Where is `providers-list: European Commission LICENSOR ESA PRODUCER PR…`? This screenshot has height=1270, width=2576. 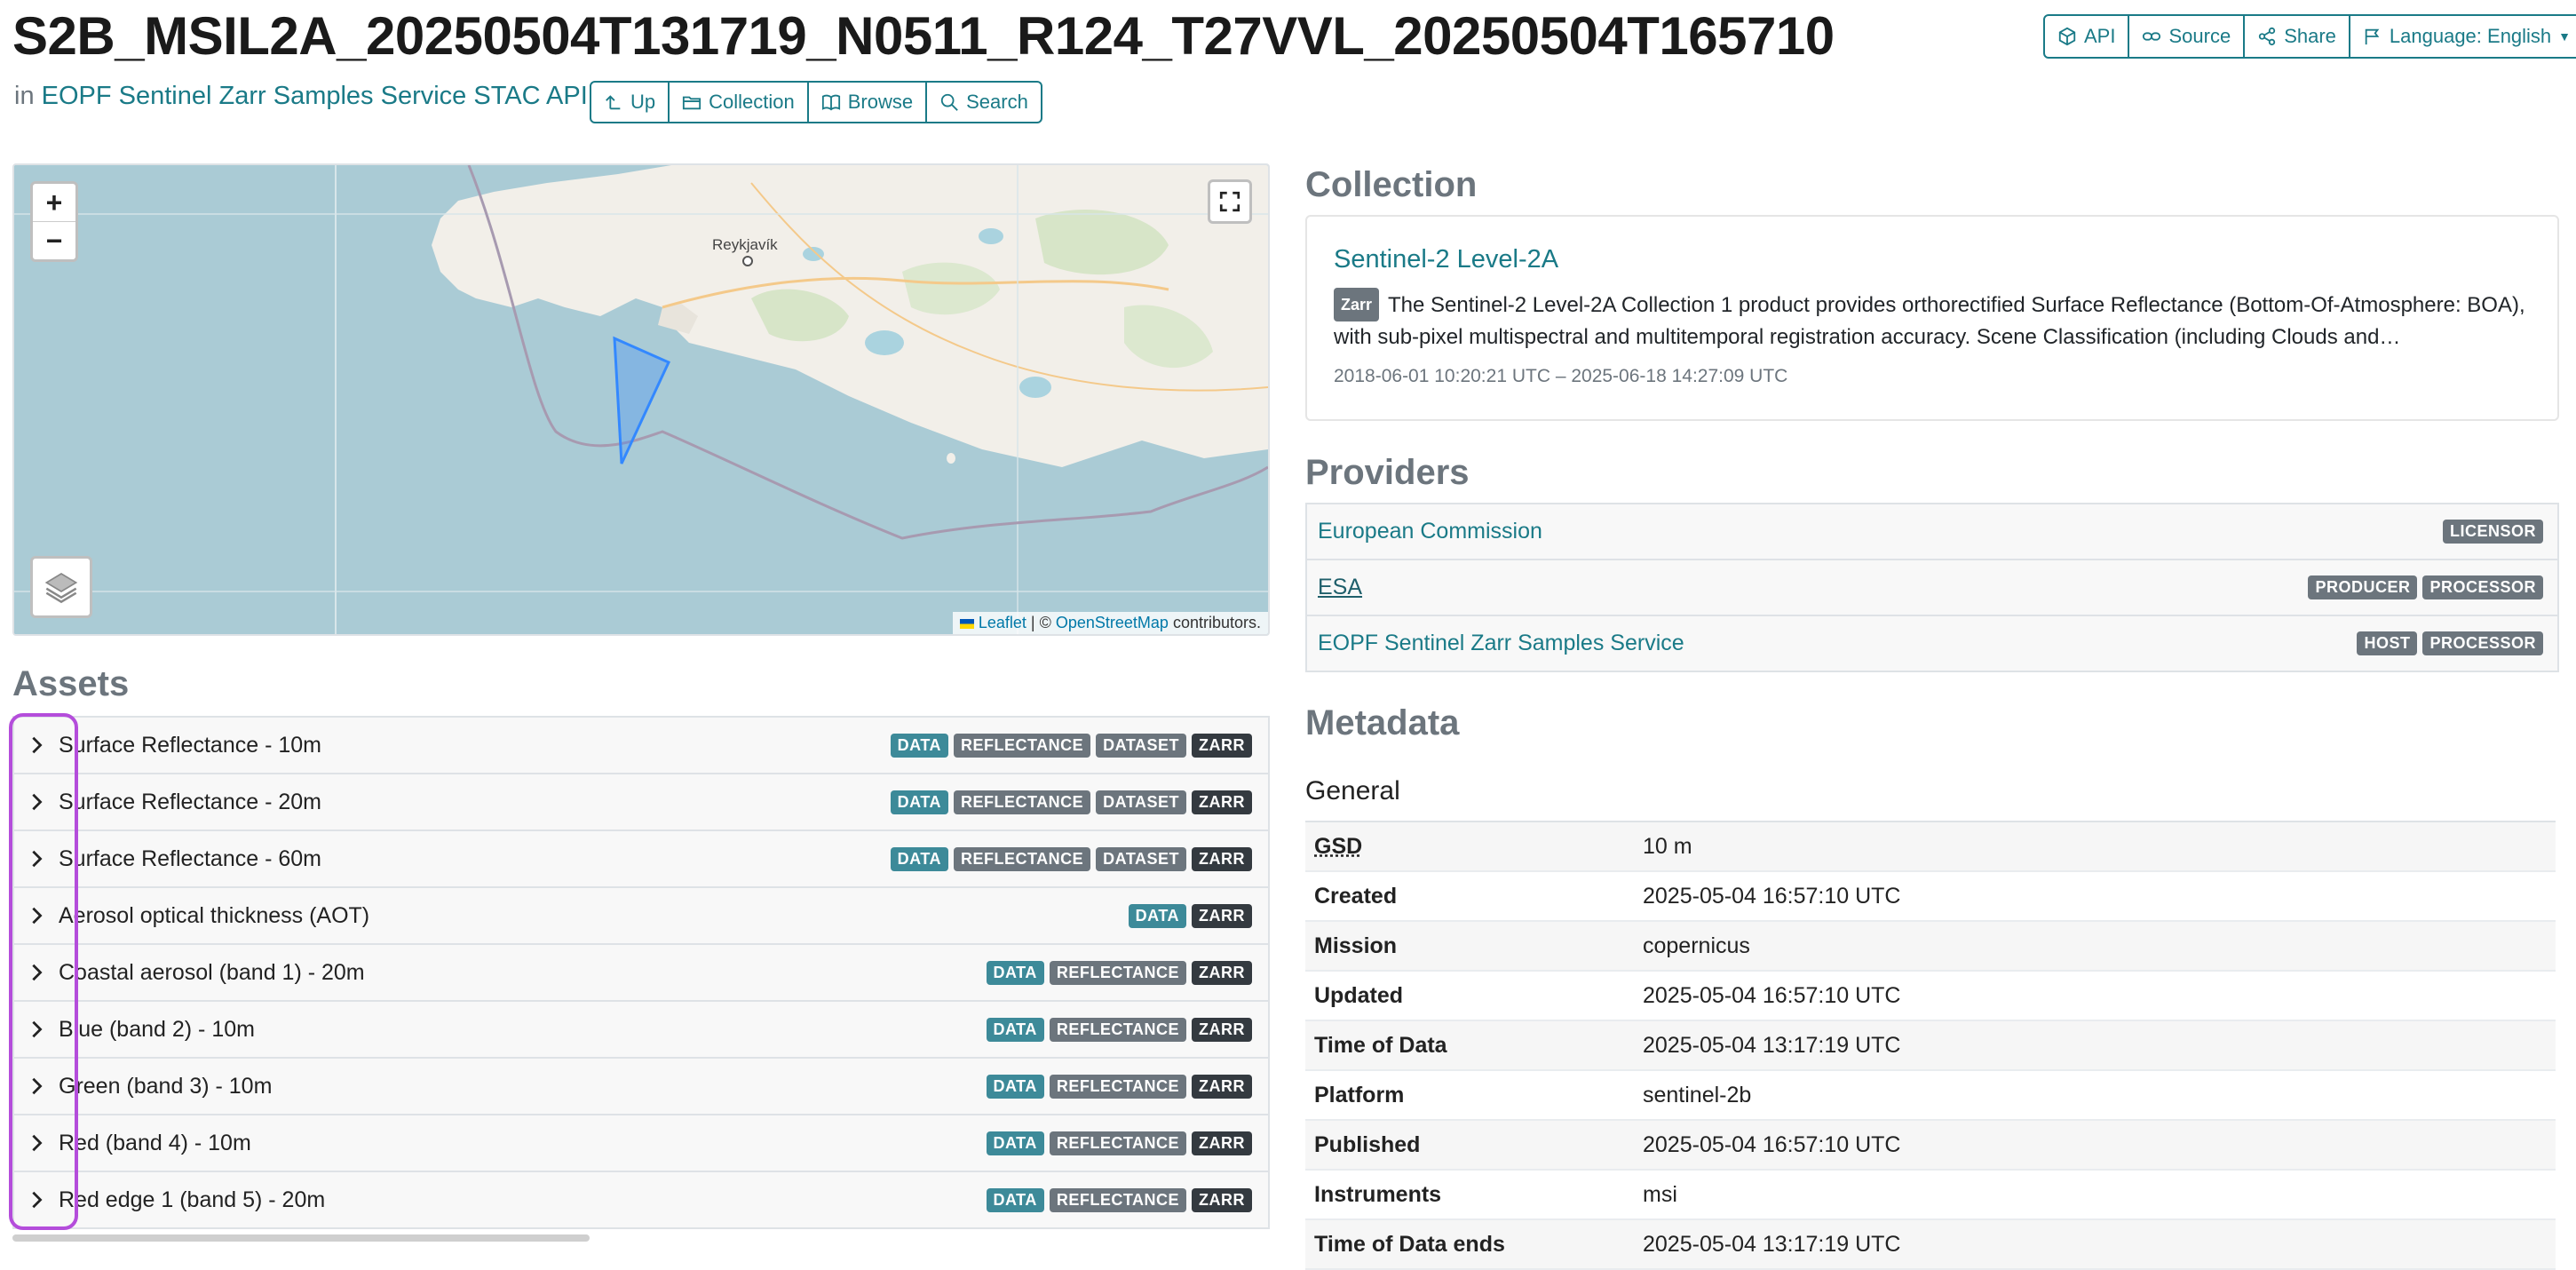 providers-list: European Commission LICENSOR ESA PRODUCER PR… is located at coordinates (1932, 587).